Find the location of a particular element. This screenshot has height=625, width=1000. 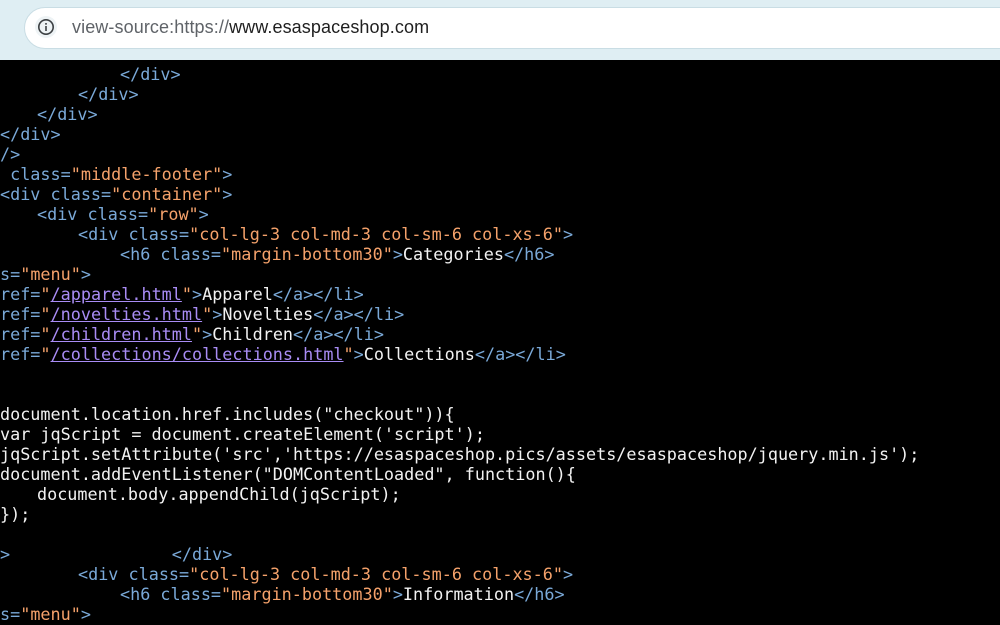

browser-toolbar: view-source:https://www.esaspaceshop.com is located at coordinates (500, 30).